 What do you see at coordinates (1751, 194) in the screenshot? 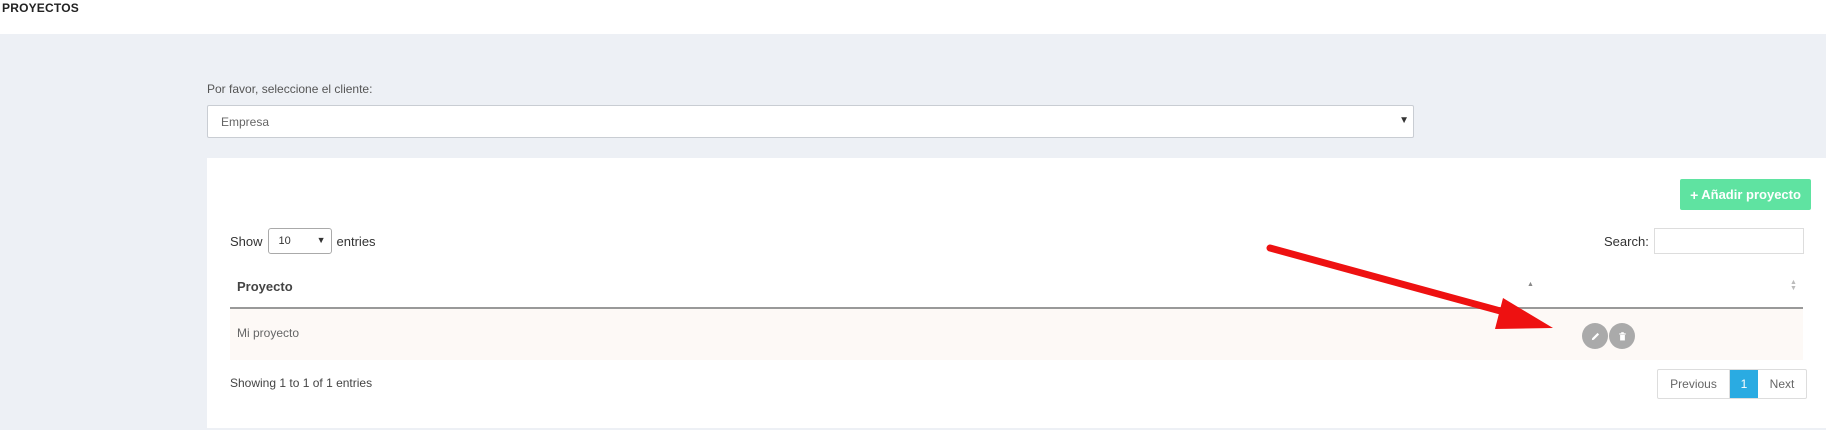
I see `add-project-label: Añadir proyecto` at bounding box center [1751, 194].